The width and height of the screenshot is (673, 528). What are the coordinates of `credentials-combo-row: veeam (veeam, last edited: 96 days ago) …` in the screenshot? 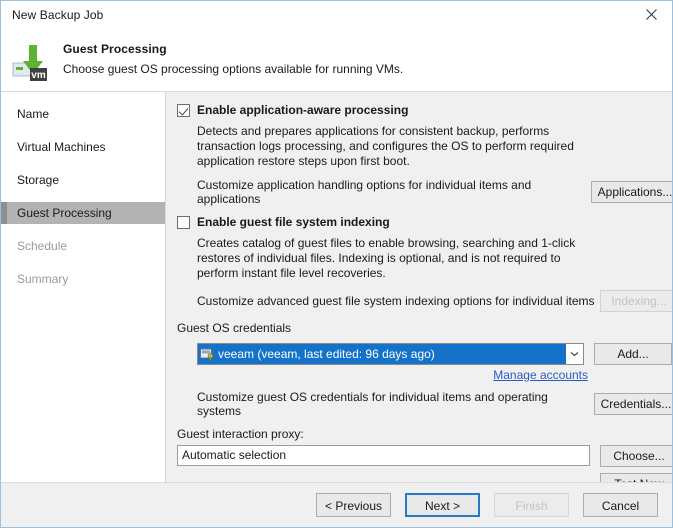 It's located at (424, 354).